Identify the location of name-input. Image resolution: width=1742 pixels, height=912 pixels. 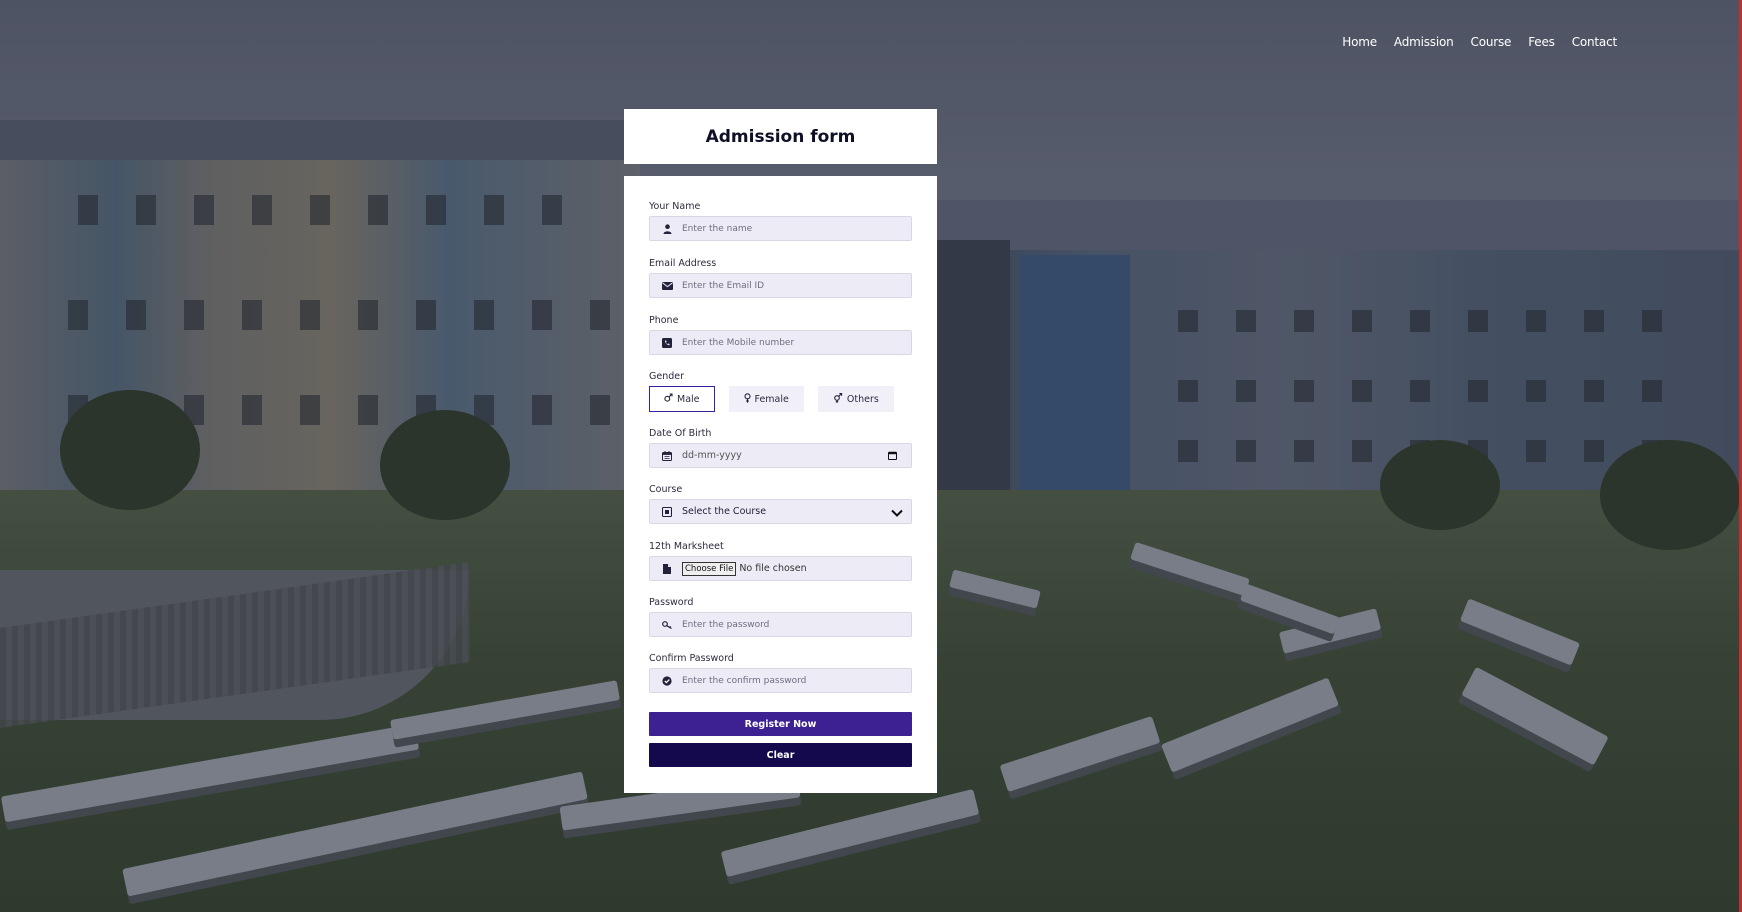
(782, 228).